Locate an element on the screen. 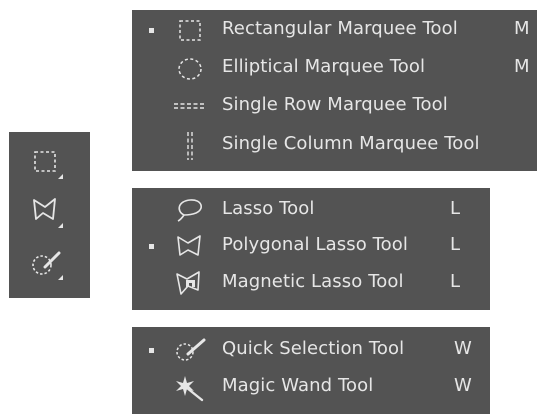 The height and width of the screenshot is (419, 546). menu-item-magic-wand: Magic Wand Tool W is located at coordinates (311, 387).